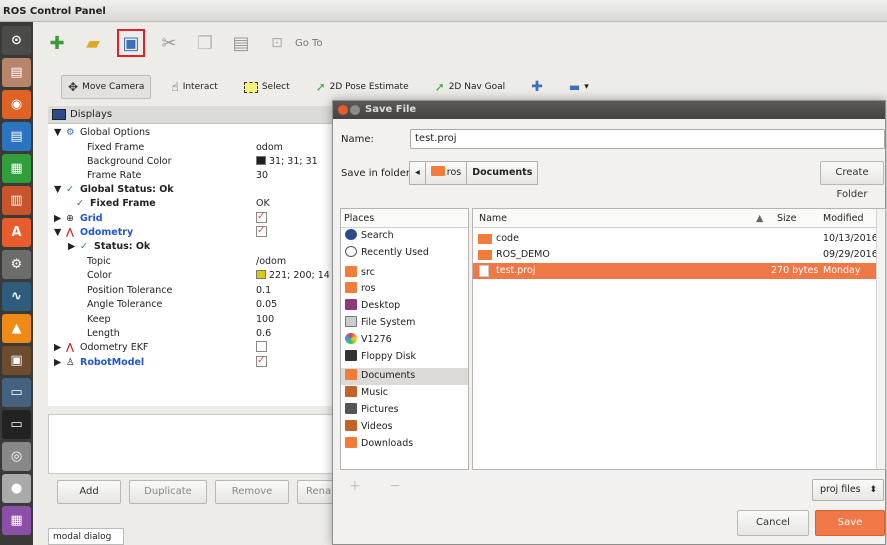 This screenshot has height=545, width=887. What do you see at coordinates (417, 173) in the screenshot?
I see `path-back-button: ◂` at bounding box center [417, 173].